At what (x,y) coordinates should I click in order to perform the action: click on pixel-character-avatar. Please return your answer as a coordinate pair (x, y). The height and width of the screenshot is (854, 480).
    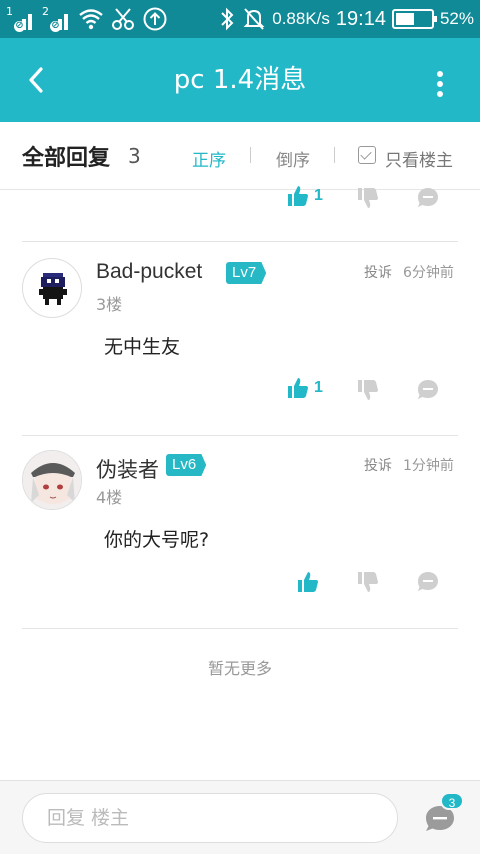
    Looking at the image, I should click on (53, 289).